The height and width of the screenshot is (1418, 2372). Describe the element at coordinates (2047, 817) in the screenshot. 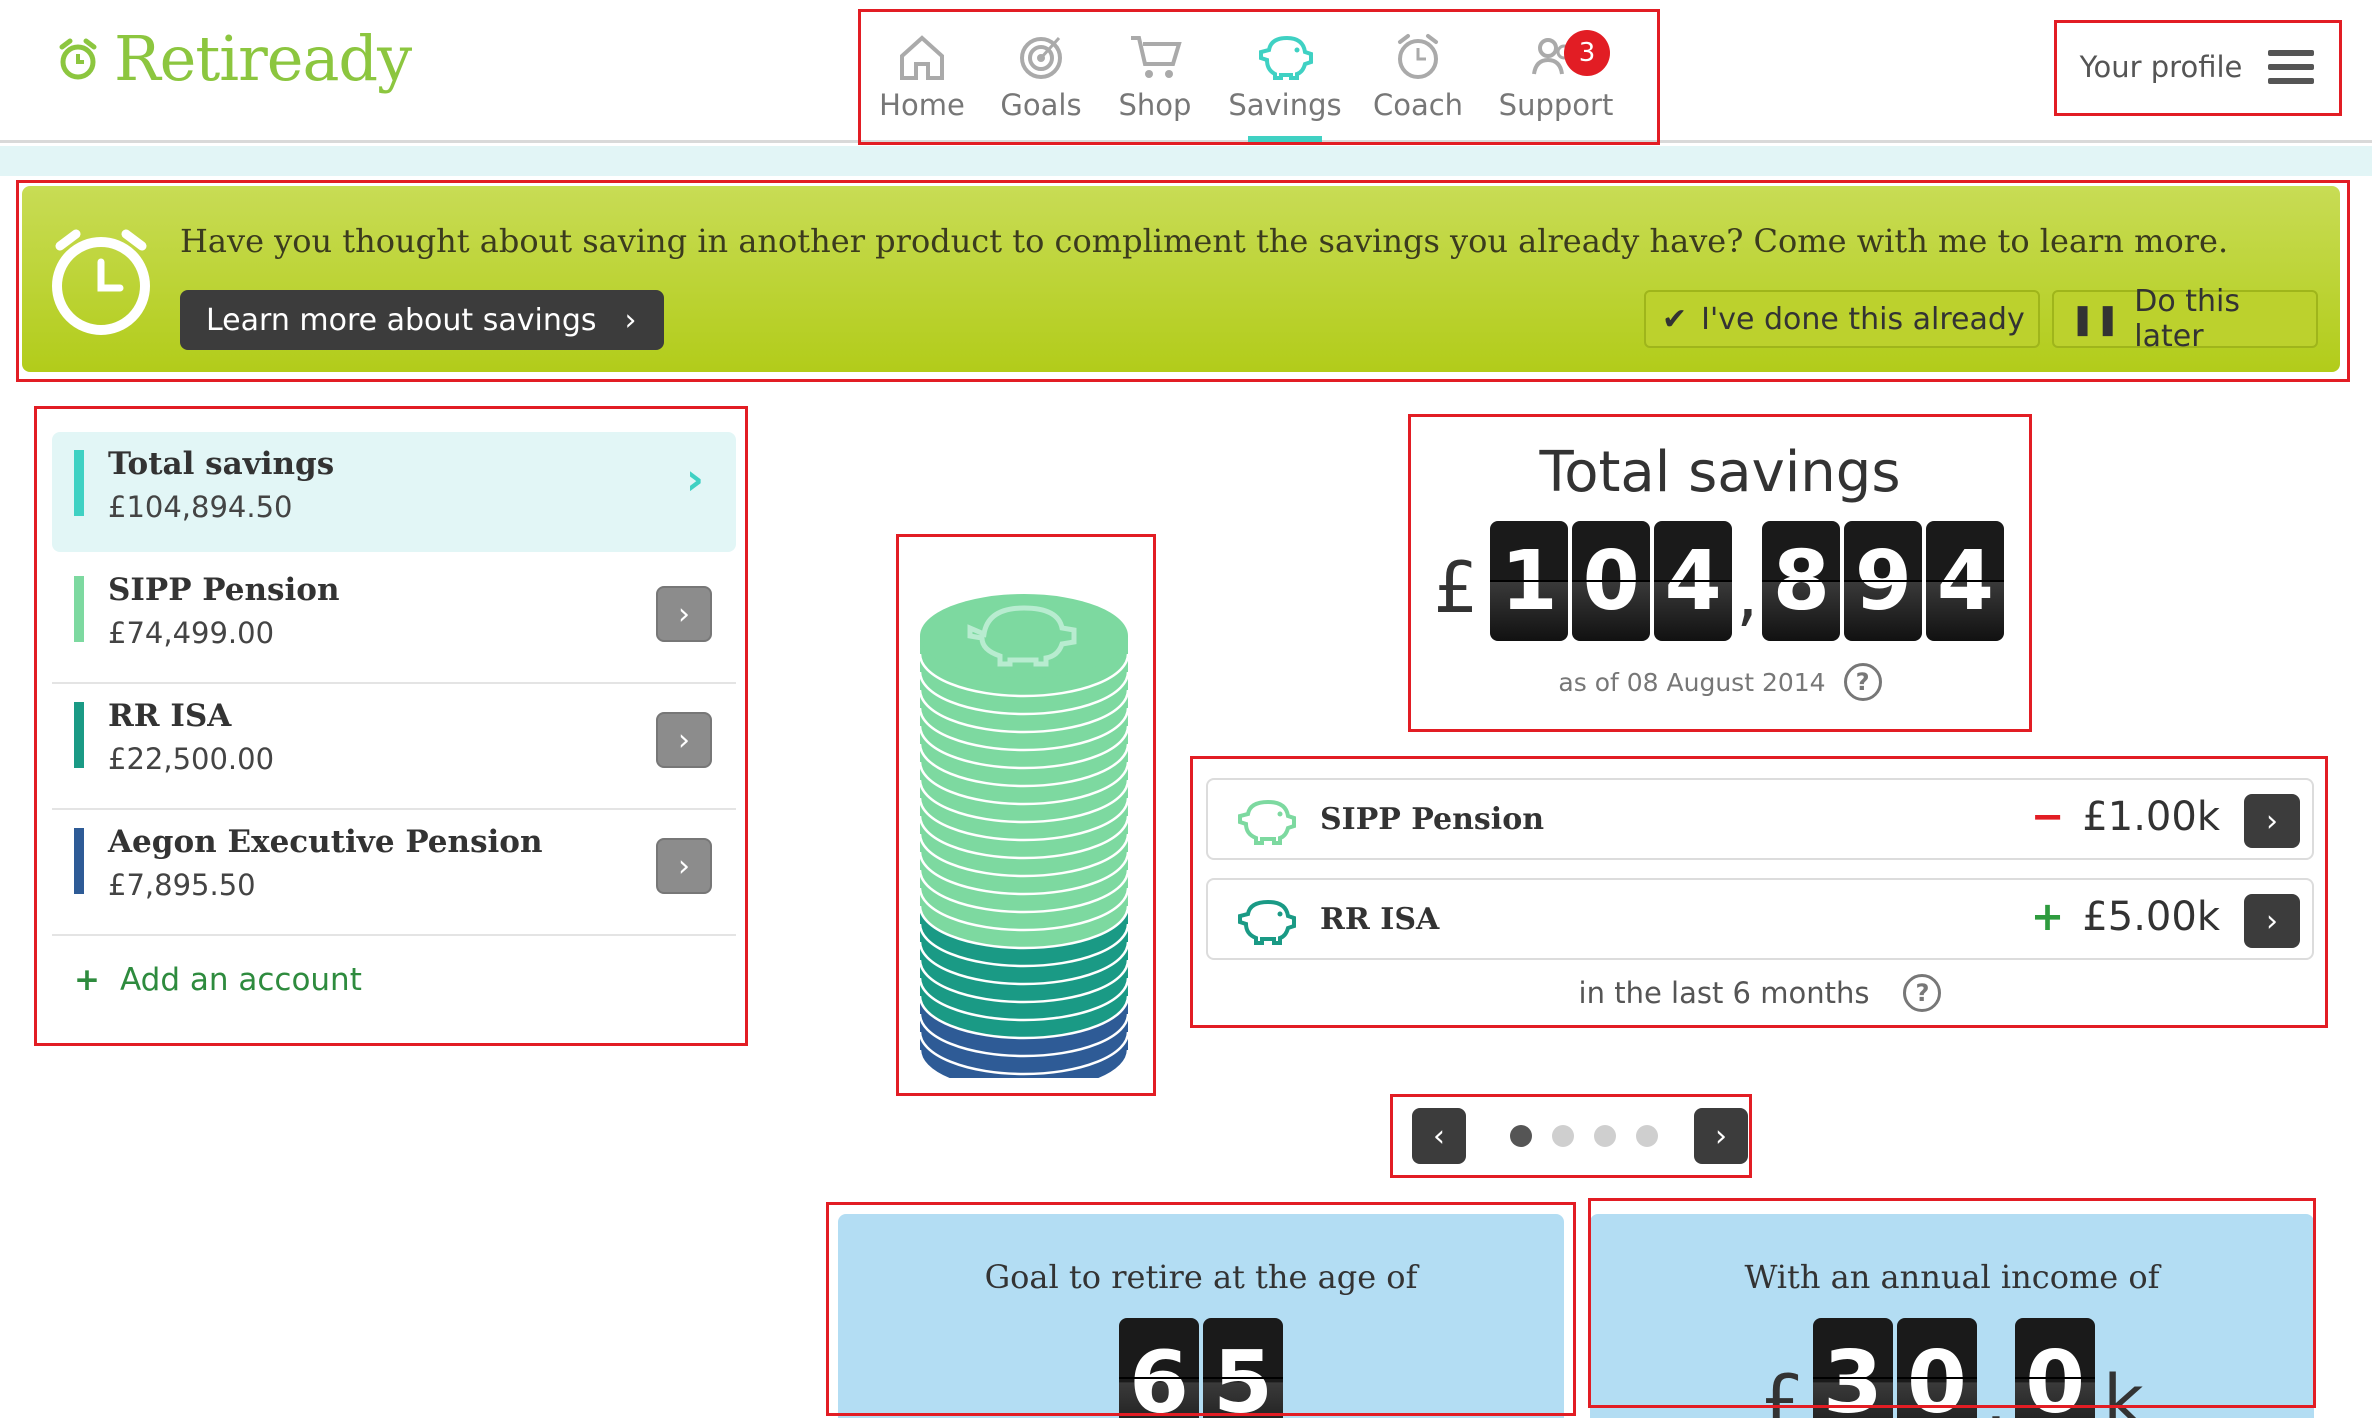

I see `decrease-sign: −` at that location.